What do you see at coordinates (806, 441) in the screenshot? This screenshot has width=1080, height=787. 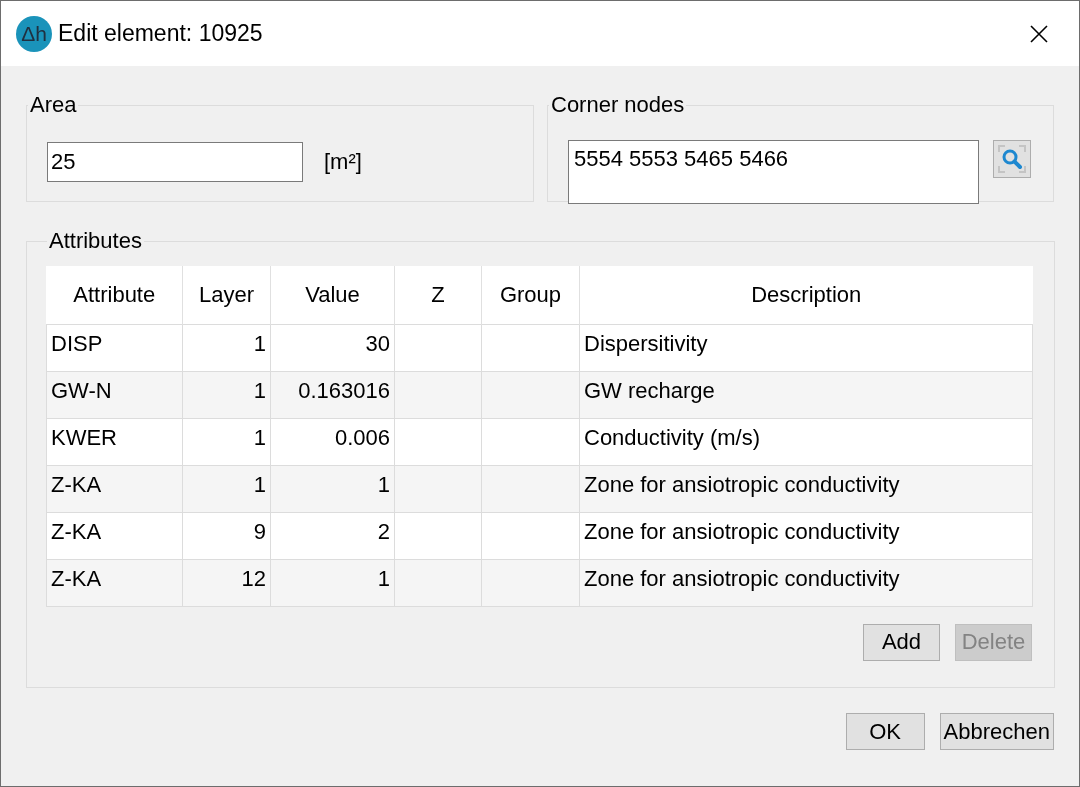 I see `table-cell: Conductivity (m/s)` at bounding box center [806, 441].